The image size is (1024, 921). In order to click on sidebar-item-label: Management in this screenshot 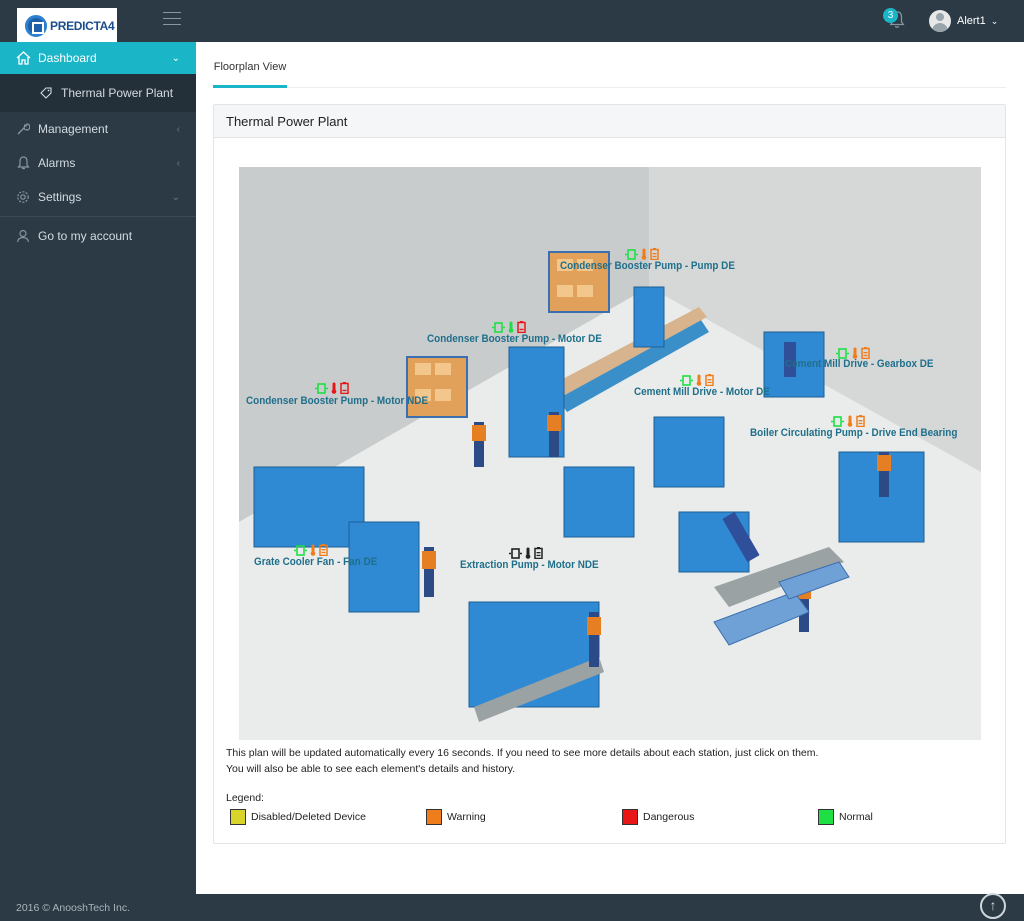, I will do `click(73, 129)`.